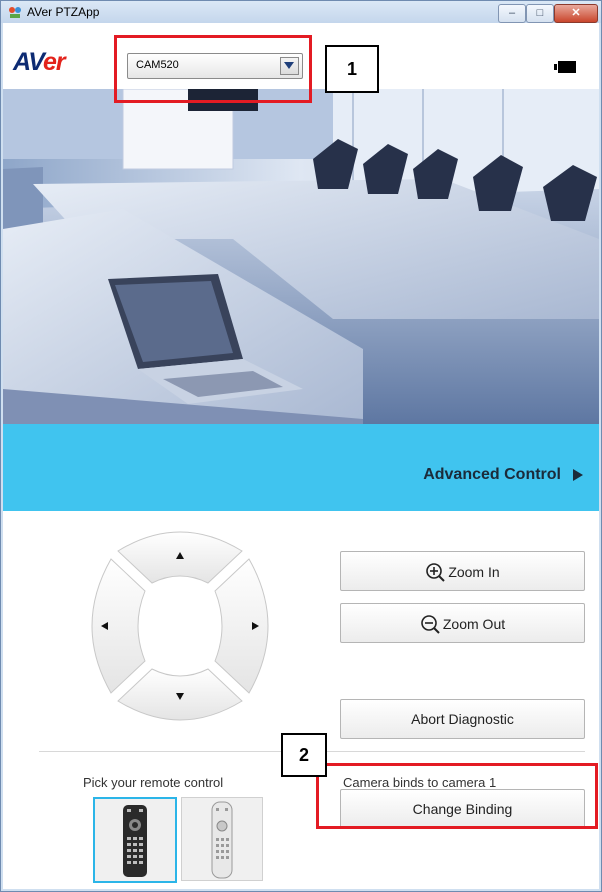 The image size is (602, 892). What do you see at coordinates (15, 12) in the screenshot?
I see `app-icon` at bounding box center [15, 12].